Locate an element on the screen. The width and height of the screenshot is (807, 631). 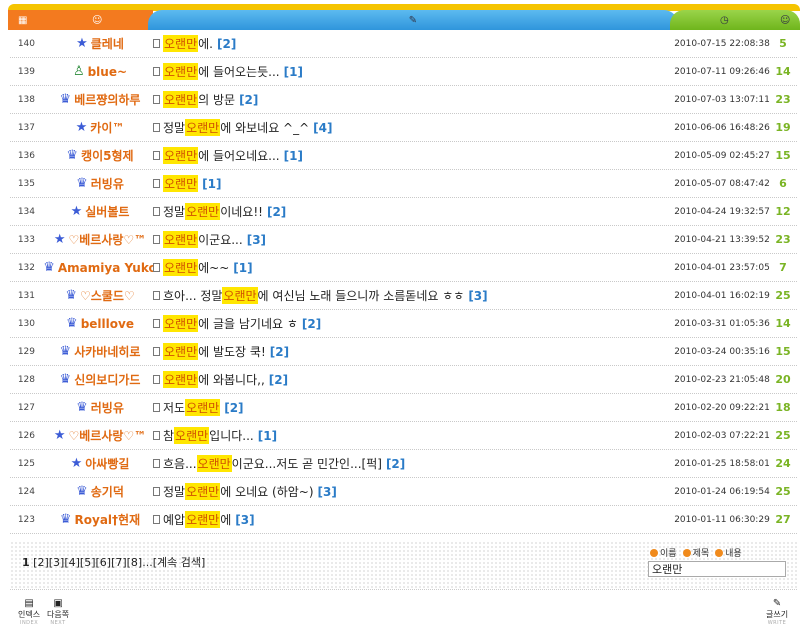
author: ♛ 사카바네히로 is located at coordinates (100, 351).